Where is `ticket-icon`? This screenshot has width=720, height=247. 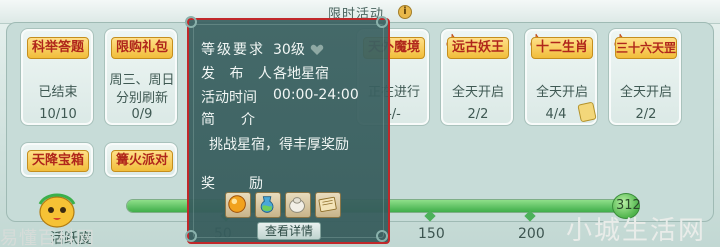
ticket-icon is located at coordinates (587, 112).